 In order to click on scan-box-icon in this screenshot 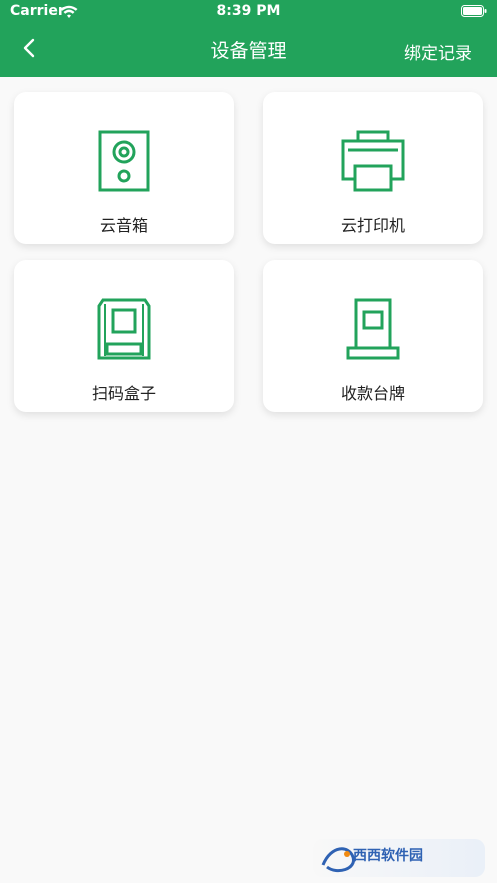, I will do `click(124, 329)`.